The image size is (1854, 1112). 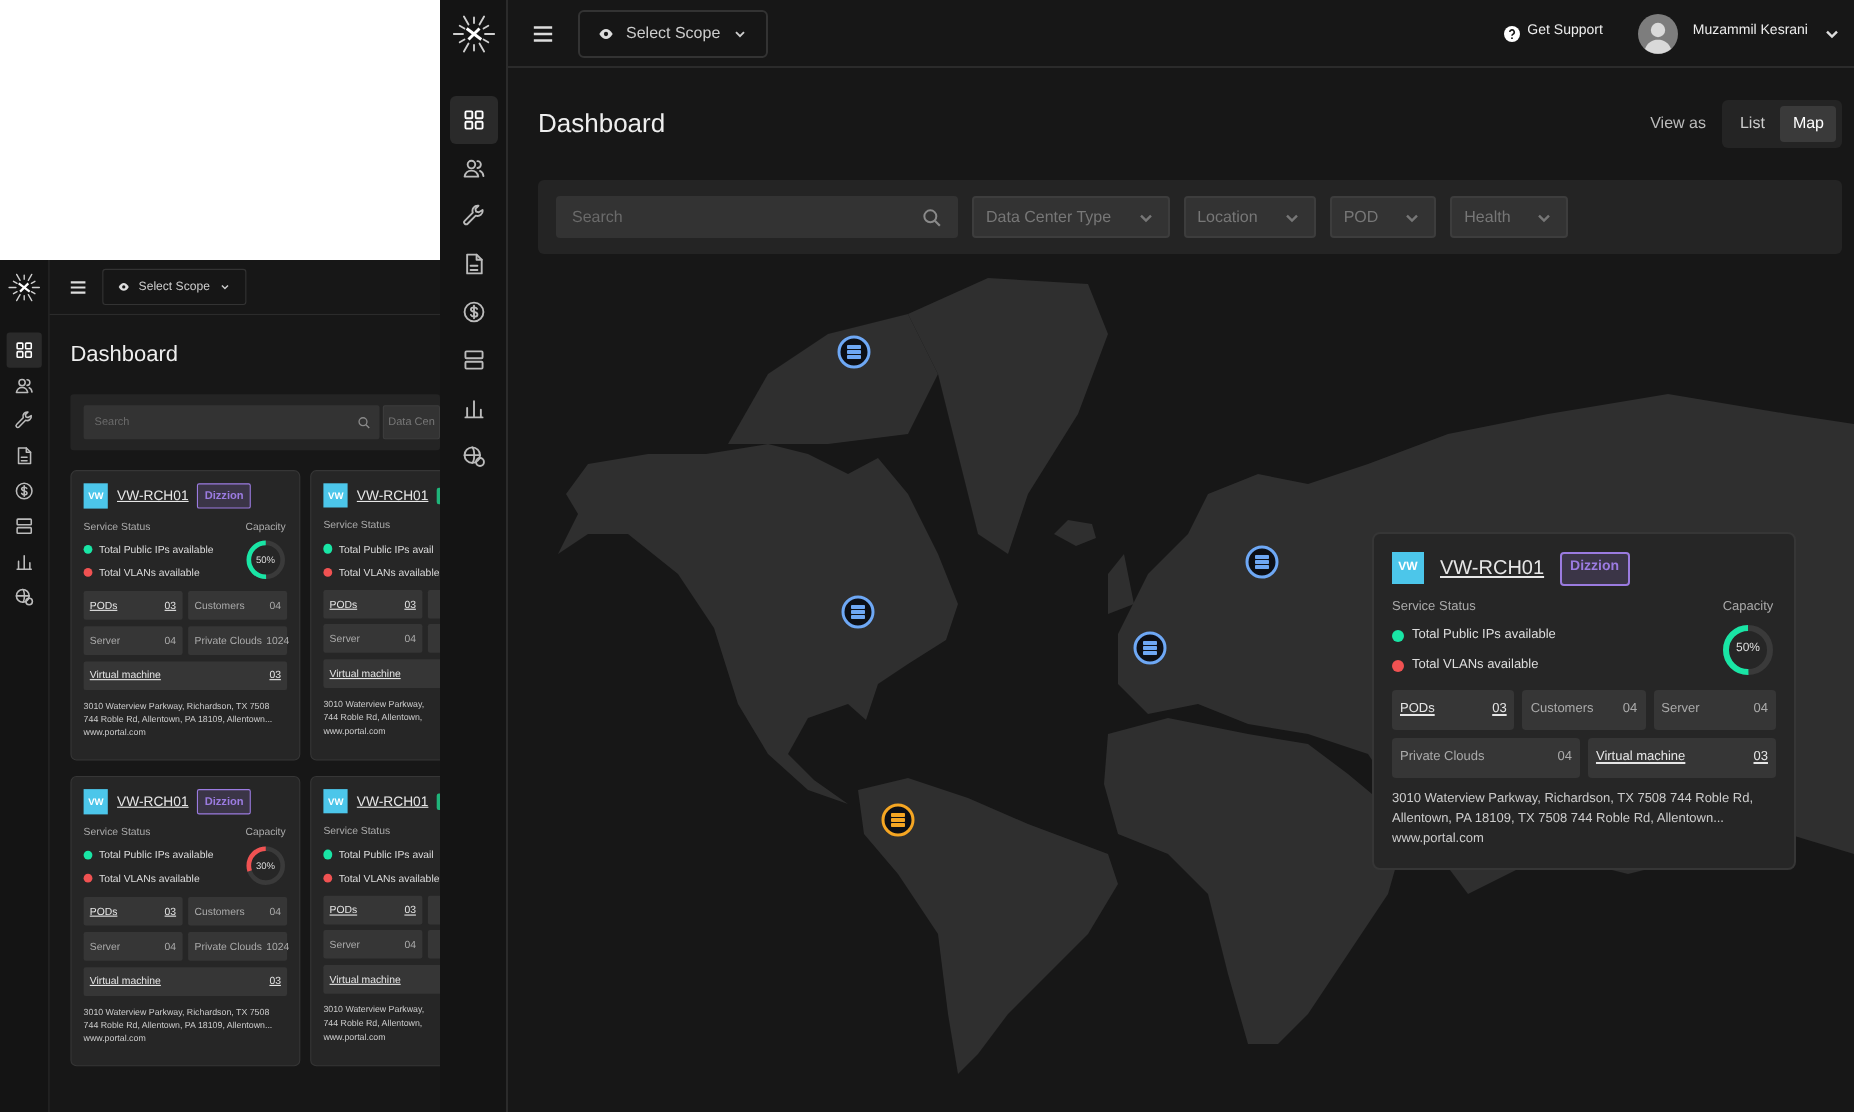 I want to click on help-icon, so click(x=1511, y=33).